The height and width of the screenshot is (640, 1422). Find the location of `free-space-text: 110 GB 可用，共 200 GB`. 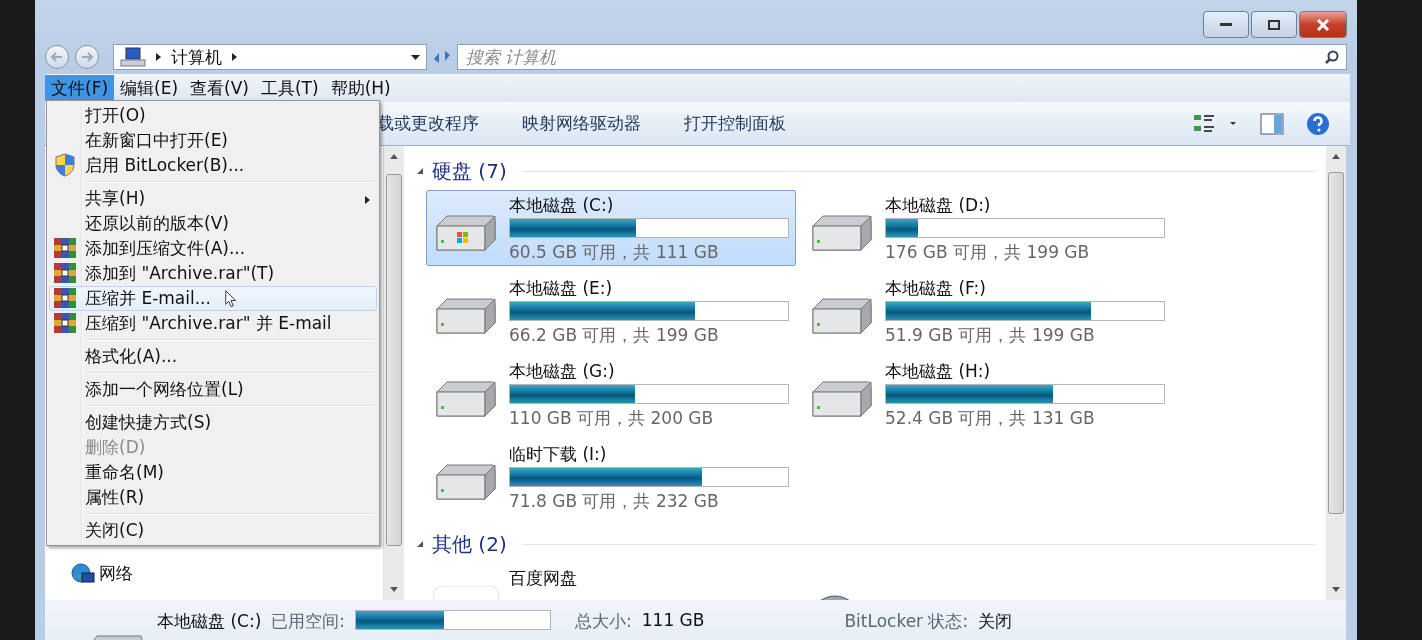

free-space-text: 110 GB 可用，共 200 GB is located at coordinates (612, 418).